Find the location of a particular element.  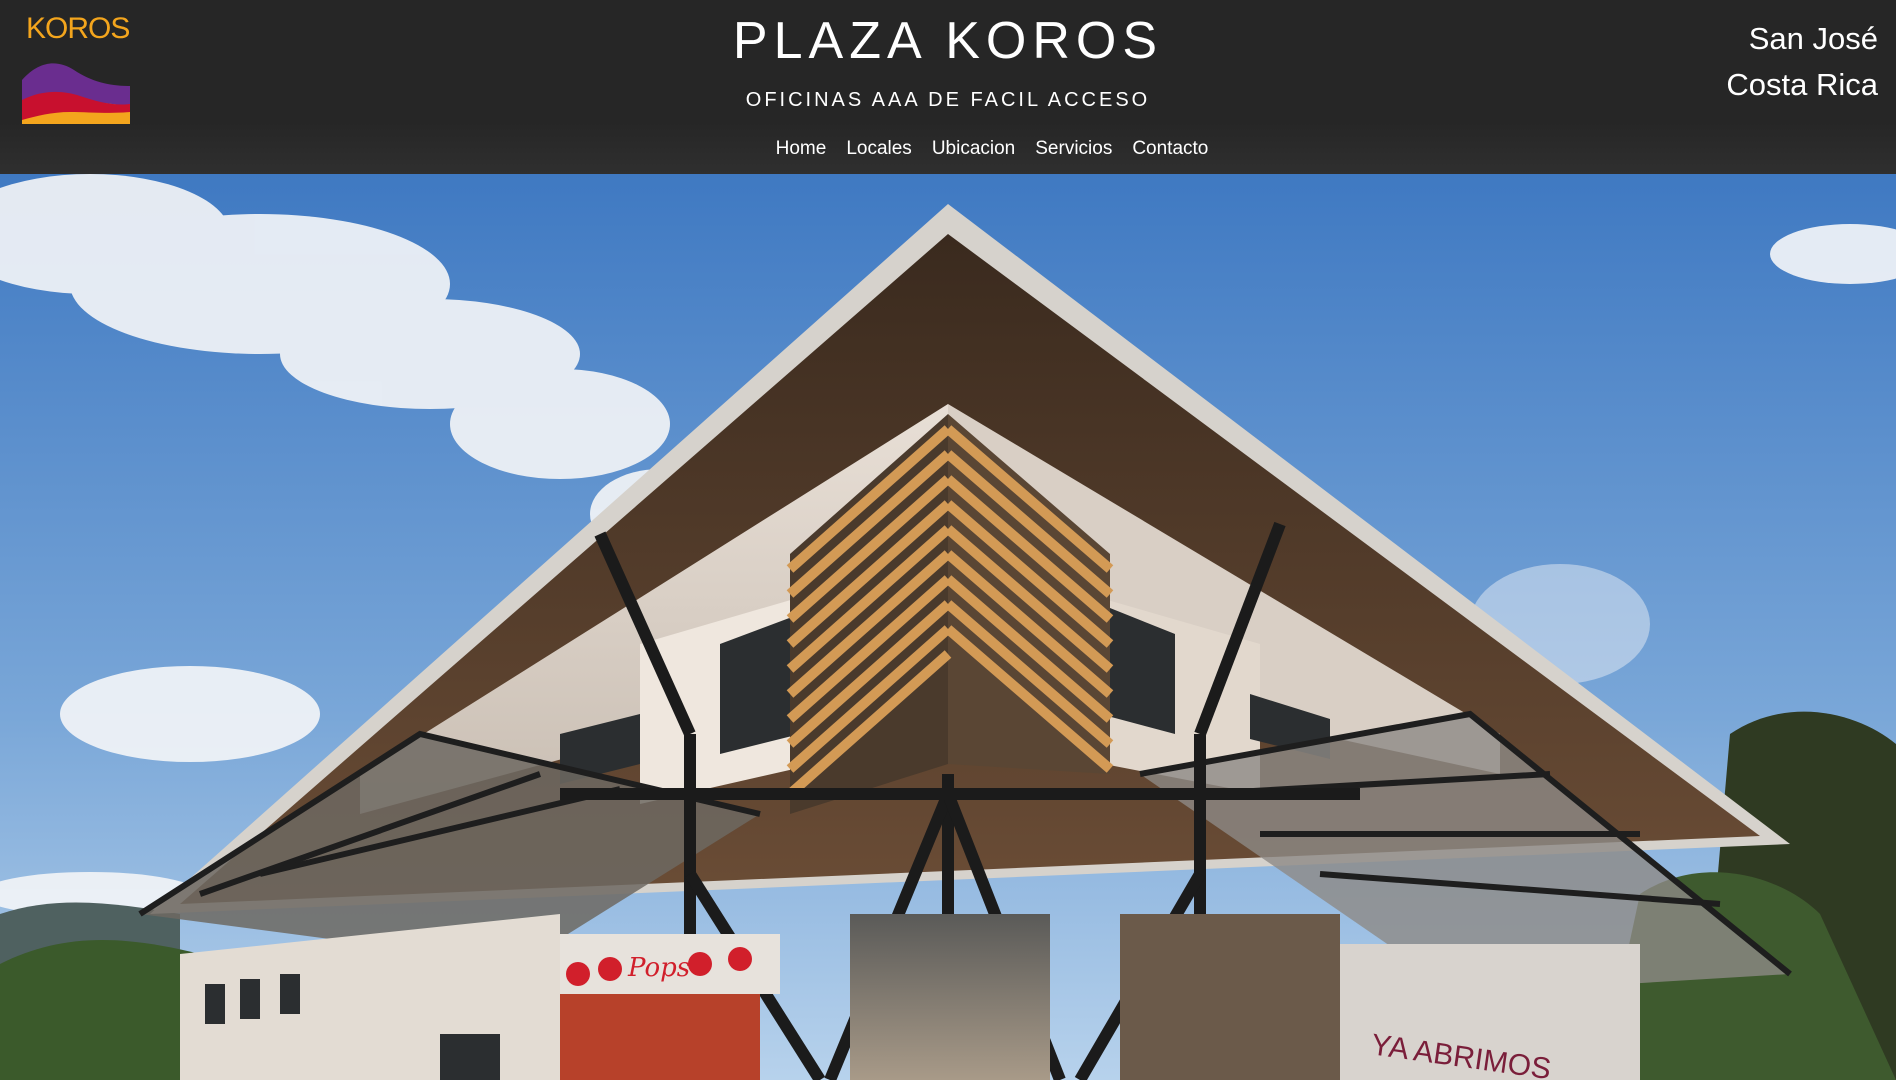

shop-sign-text: Pops is located at coordinates (658, 968).